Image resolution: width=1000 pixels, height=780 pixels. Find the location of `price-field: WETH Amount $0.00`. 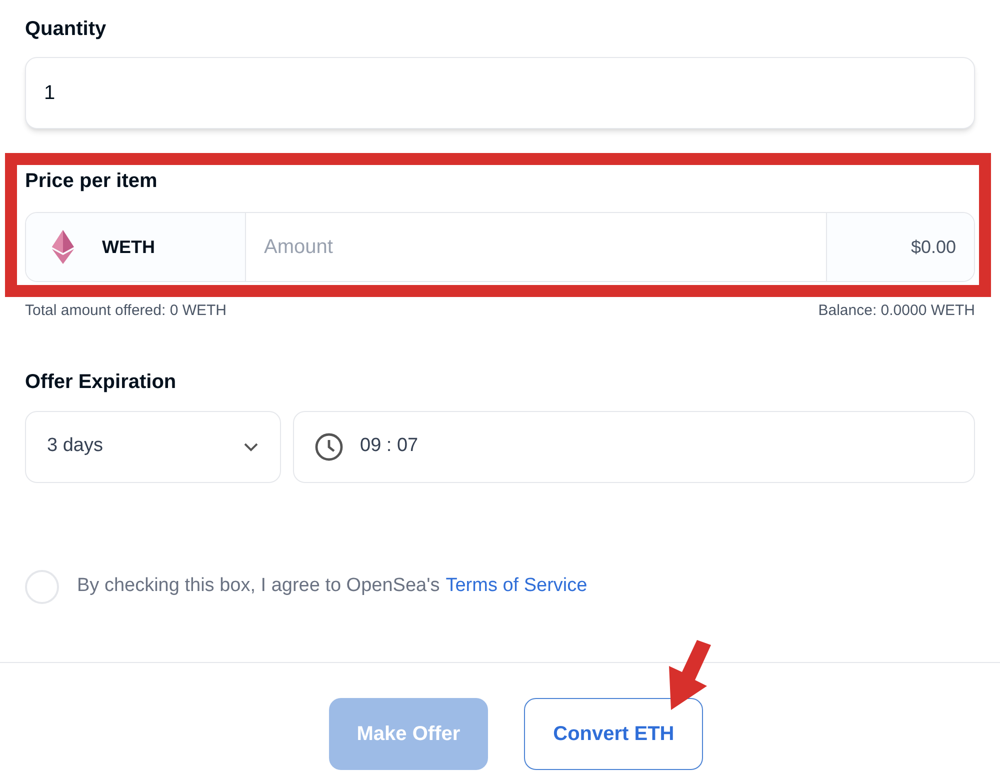

price-field: WETH Amount $0.00 is located at coordinates (500, 247).